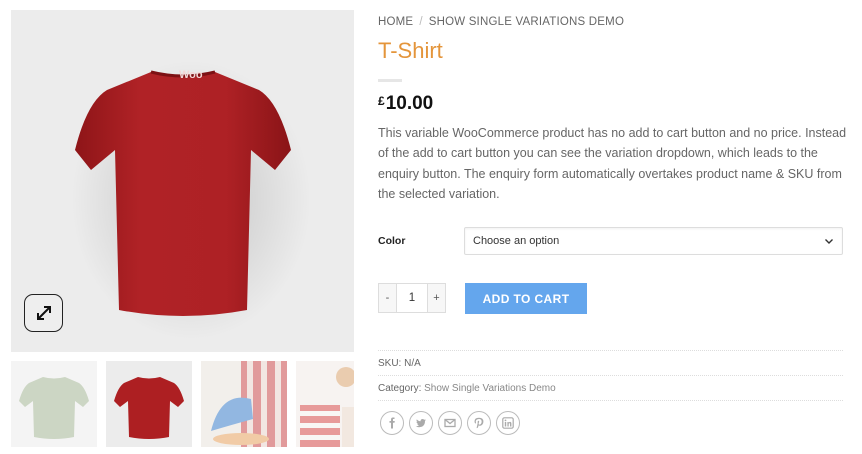 Image resolution: width=862 pixels, height=454 pixels. I want to click on thumbnail-red-tshirt, so click(149, 404).